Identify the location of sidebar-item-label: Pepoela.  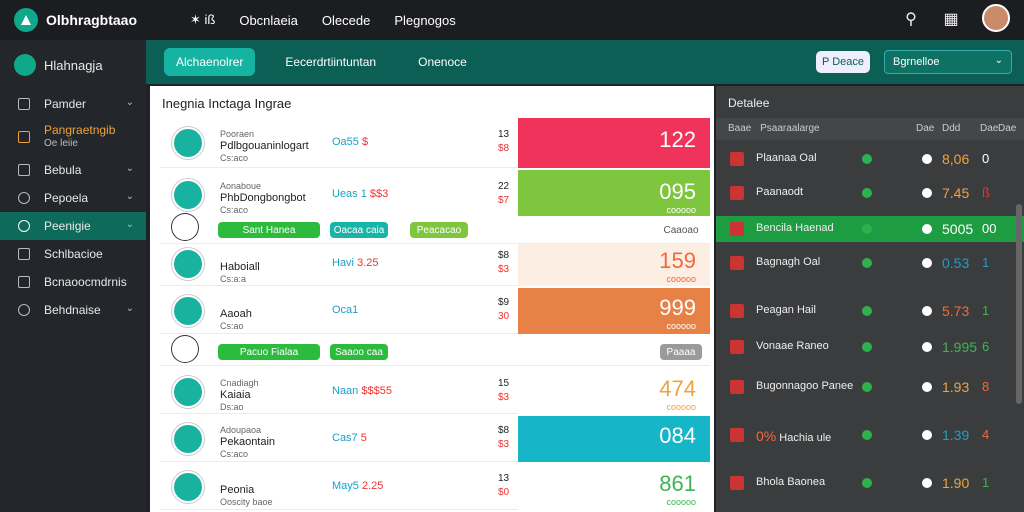
(66, 198).